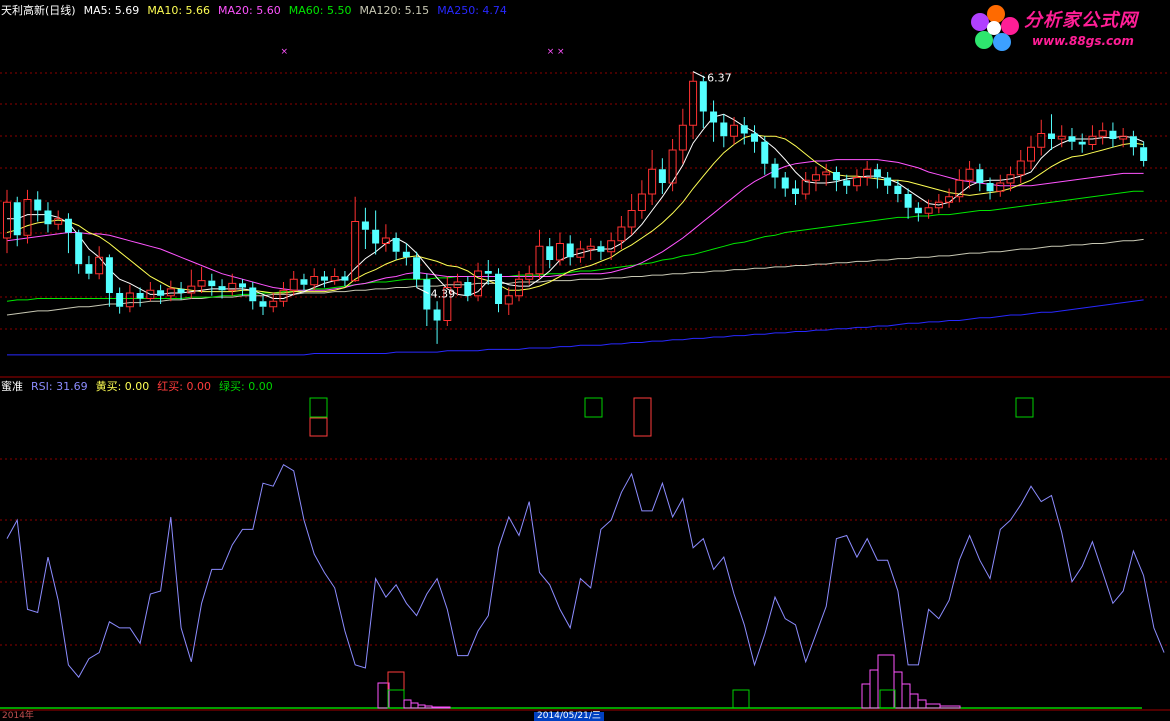 The height and width of the screenshot is (721, 1170). What do you see at coordinates (569, 716) in the screenshot?
I see `date-cursor-label: 2014/05/21/三` at bounding box center [569, 716].